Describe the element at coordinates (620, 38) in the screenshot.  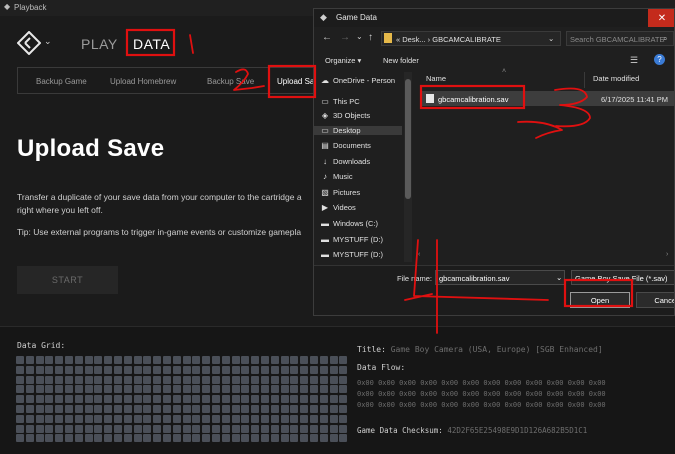
I see `search-input: Search GBCAMCALIBRATE ⌕` at that location.